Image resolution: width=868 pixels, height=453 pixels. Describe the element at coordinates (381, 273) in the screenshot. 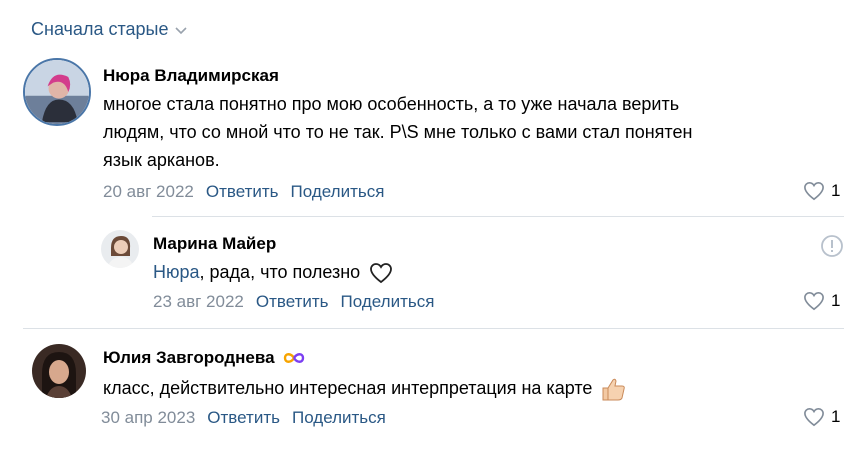

I see `heart-emoji-icon` at that location.